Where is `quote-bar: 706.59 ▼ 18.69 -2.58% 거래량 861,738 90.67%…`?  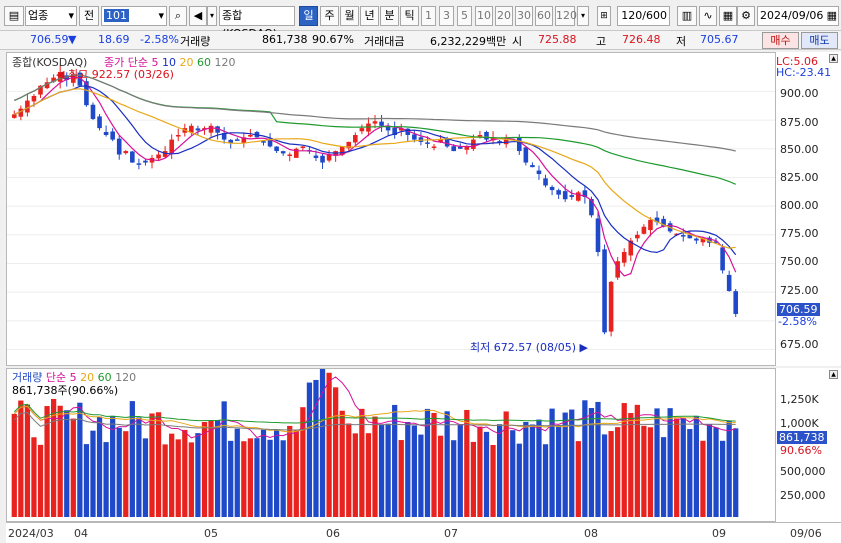
quote-bar: 706.59 ▼ 18.69 -2.58% 거래량 861,738 90.67%… is located at coordinates (420, 40).